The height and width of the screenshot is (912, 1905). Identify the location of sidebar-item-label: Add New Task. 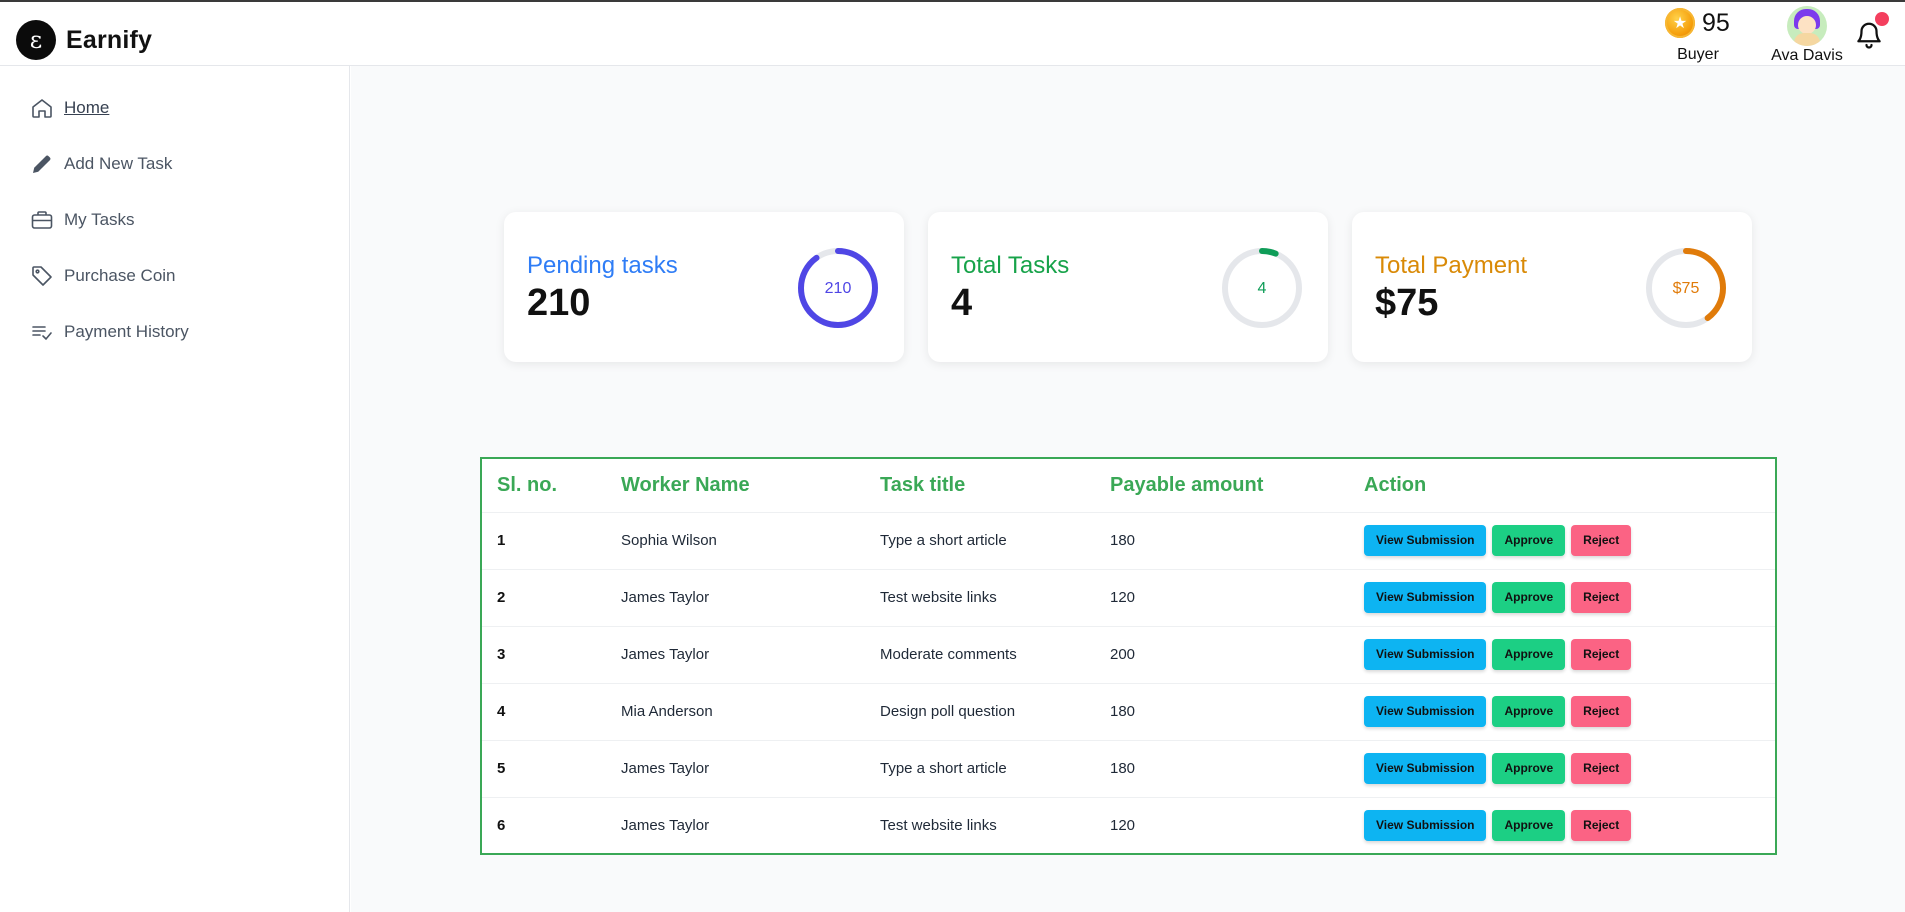
(118, 163).